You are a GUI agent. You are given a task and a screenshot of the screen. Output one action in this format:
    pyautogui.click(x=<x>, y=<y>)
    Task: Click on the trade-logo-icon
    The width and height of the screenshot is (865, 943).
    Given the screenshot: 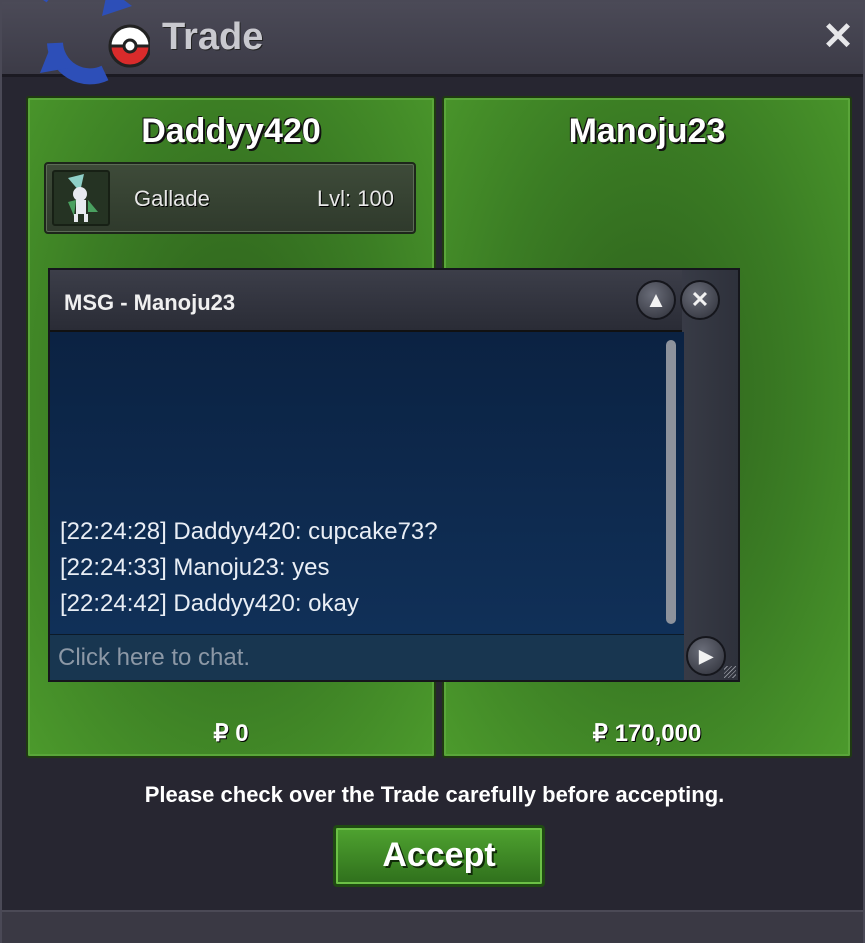 What is the action you would take?
    pyautogui.click(x=95, y=42)
    